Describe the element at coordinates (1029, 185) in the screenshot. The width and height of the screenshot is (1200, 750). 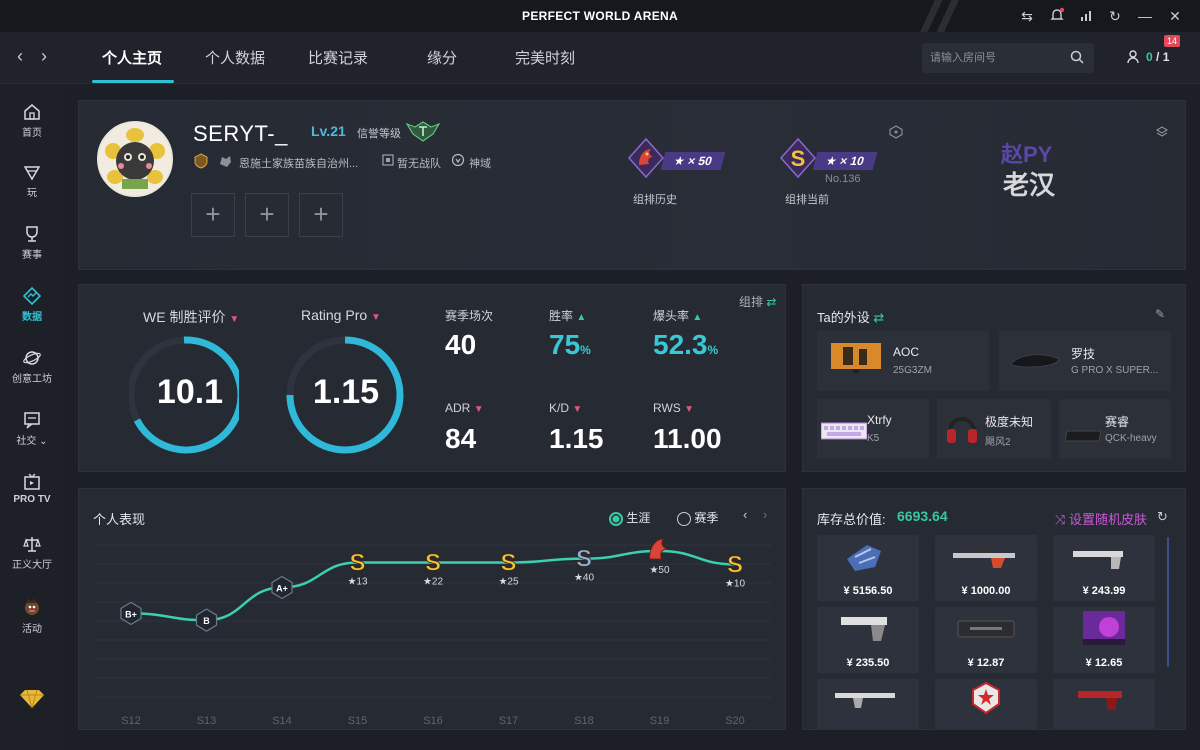
I see `signature-line-2: 老汉` at that location.